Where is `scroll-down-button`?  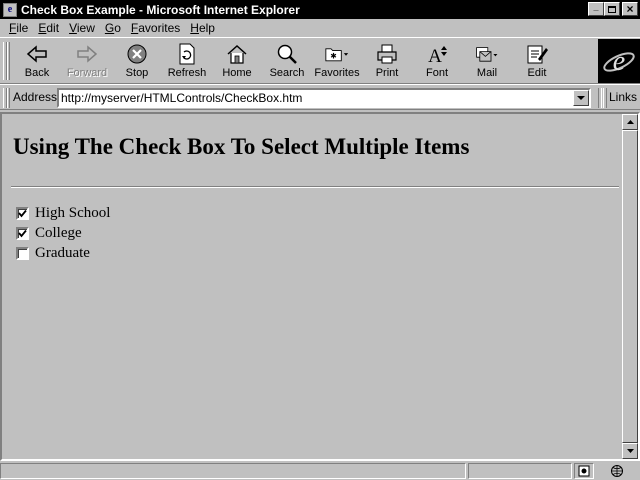 scroll-down-button is located at coordinates (630, 451).